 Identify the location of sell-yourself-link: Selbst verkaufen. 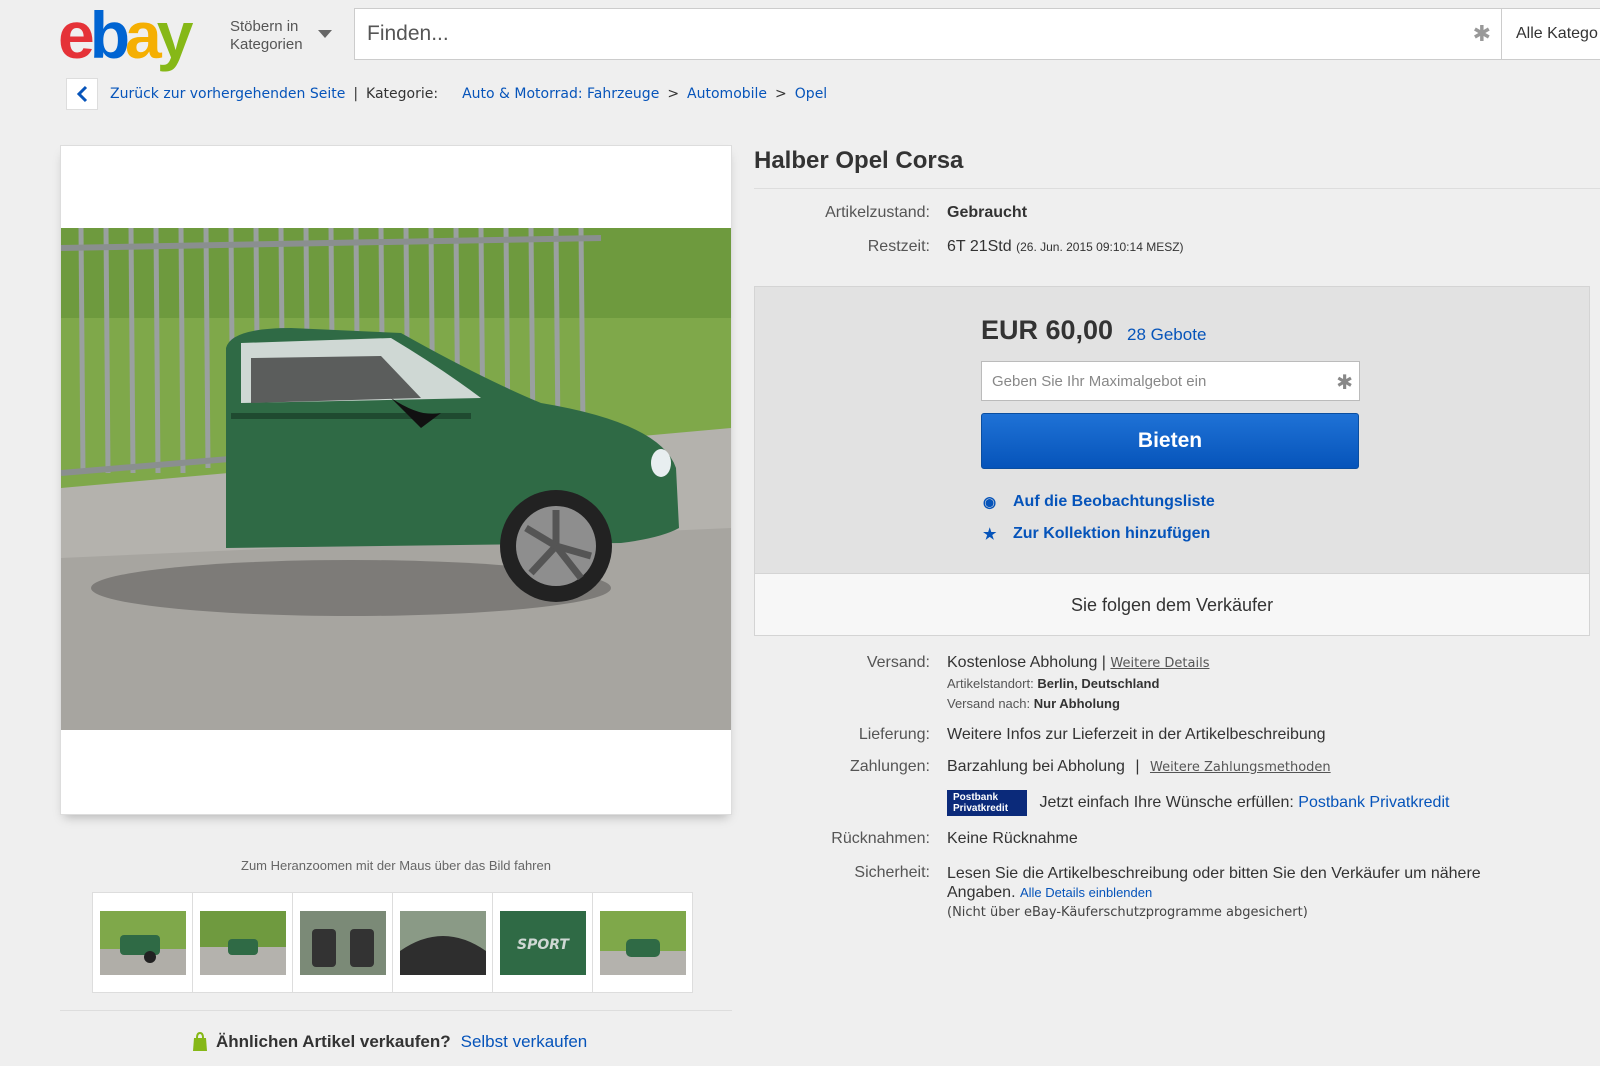
(524, 1042).